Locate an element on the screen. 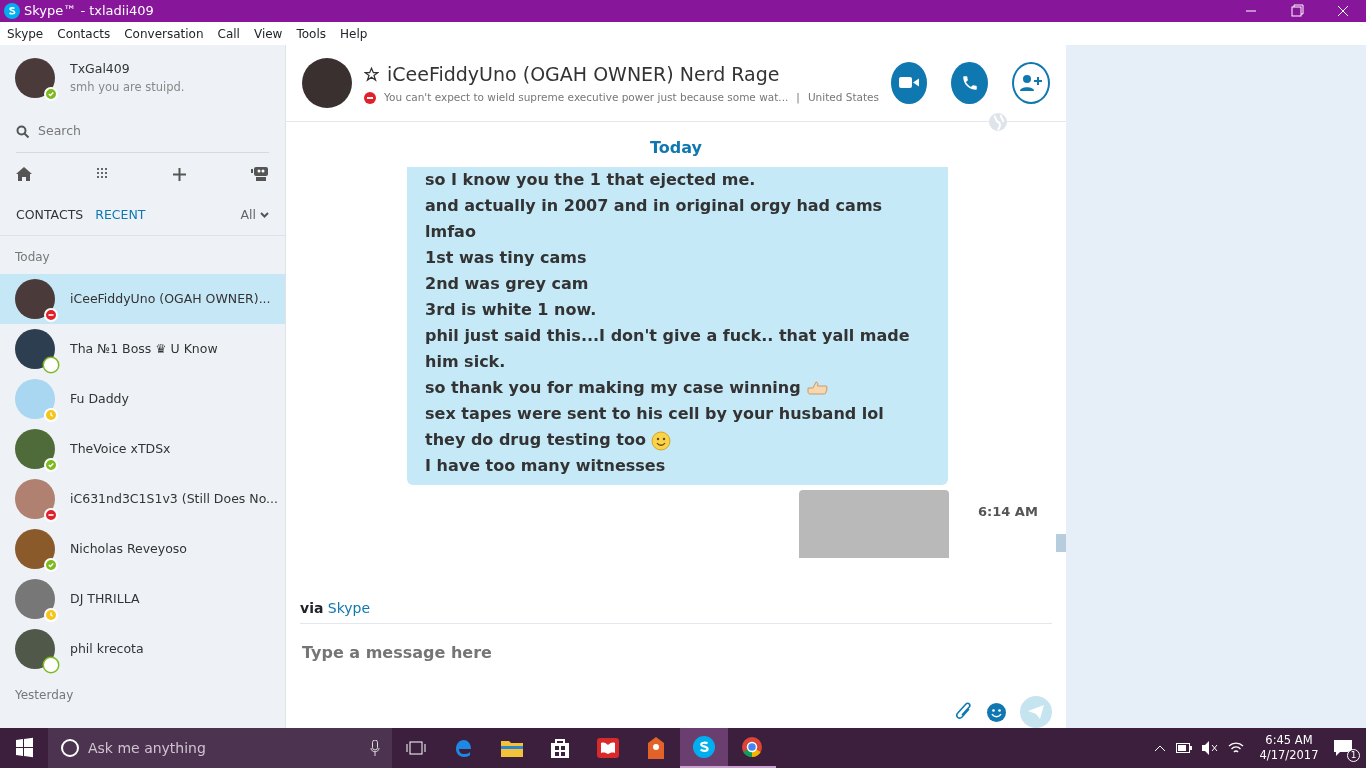 This screenshot has height=768, width=1366. filter-dropdown: All is located at coordinates (254, 215).